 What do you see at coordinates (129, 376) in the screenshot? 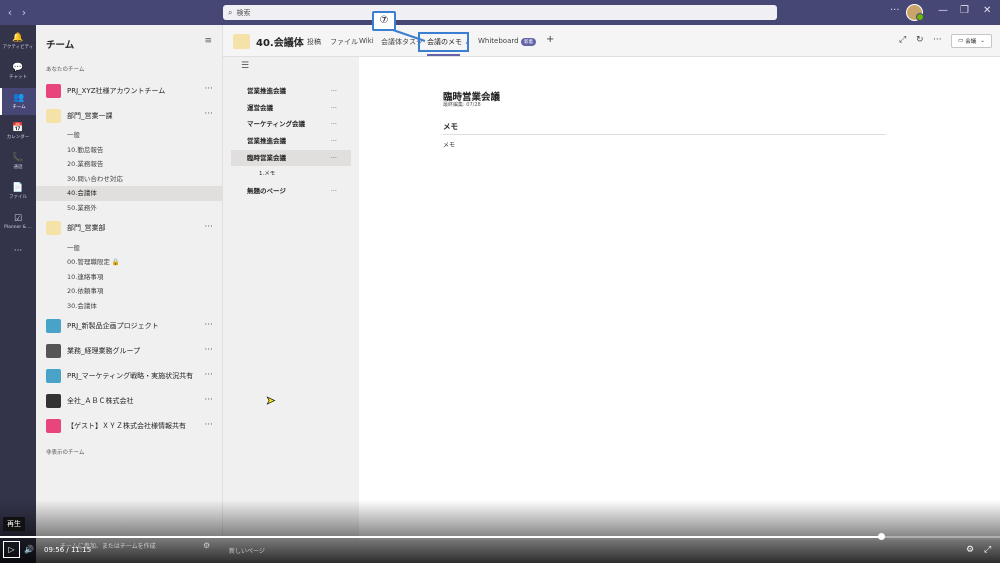
I see `team-item: PRJ_マーケティング戦略・実施状況共有 ···` at bounding box center [129, 376].